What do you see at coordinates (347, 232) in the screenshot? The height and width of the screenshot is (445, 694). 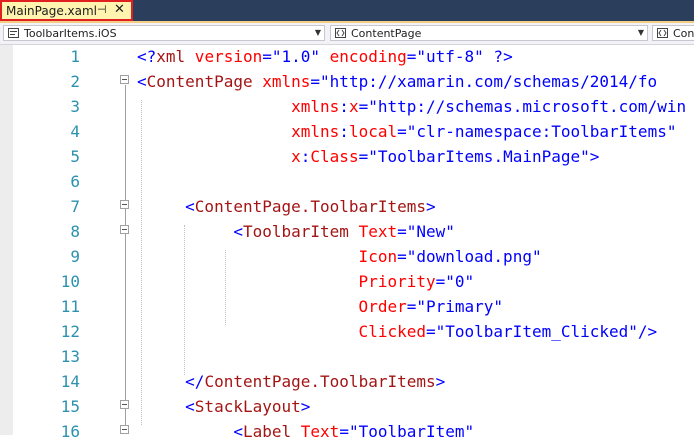 I see `code-line: 8 <ToolbarItem Text="New"` at bounding box center [347, 232].